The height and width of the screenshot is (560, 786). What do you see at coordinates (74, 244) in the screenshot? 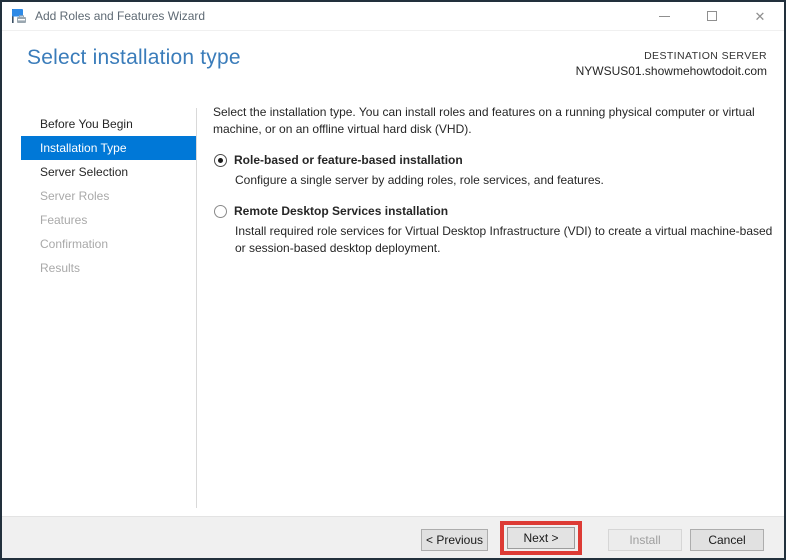
I see `sidebar-item-confirmation: Confirmation` at bounding box center [74, 244].